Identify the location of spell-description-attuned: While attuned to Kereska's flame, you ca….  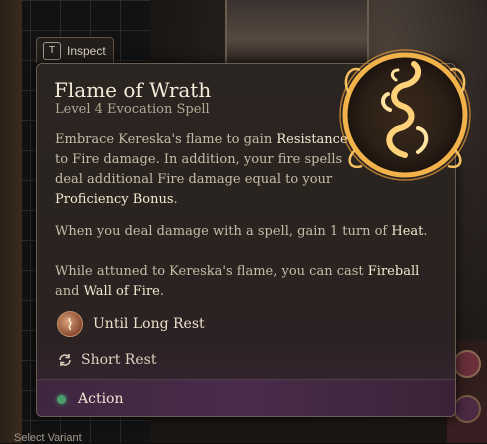
(237, 281).